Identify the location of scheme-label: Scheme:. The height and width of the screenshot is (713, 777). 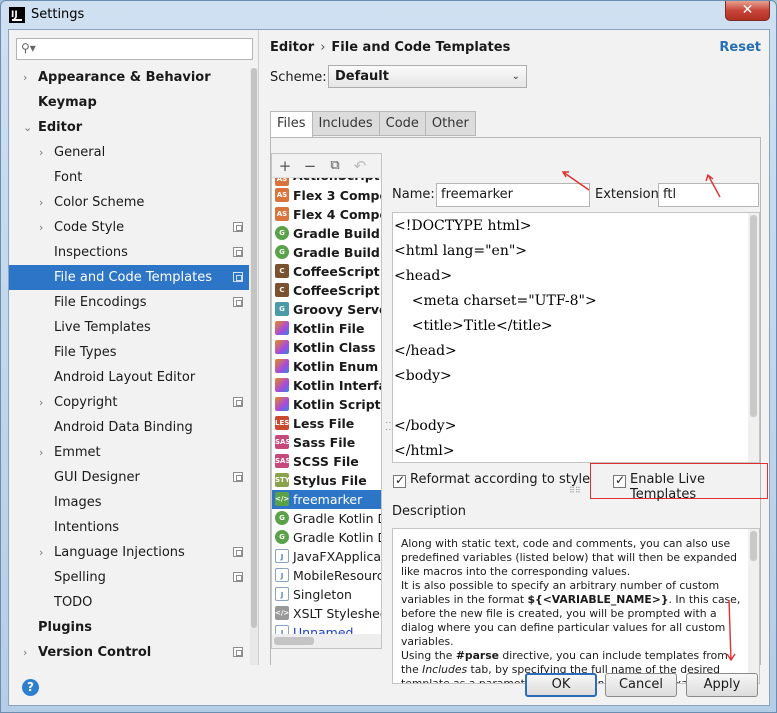
(298, 77).